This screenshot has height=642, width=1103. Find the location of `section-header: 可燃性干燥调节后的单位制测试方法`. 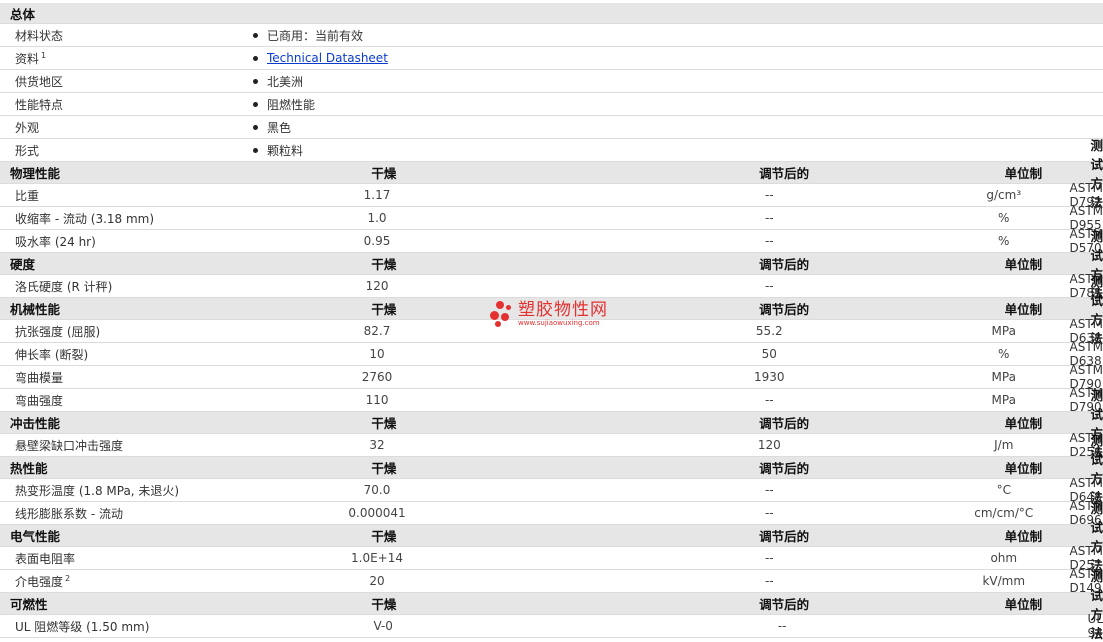

section-header: 可燃性干燥调节后的单位制测试方法 is located at coordinates (551, 604).